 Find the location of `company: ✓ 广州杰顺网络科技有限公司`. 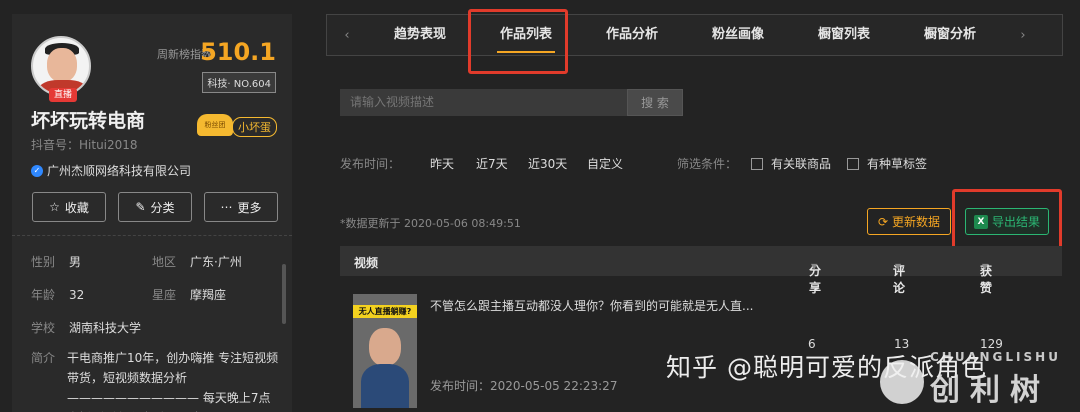

company: ✓ 广州杰顺网络科技有限公司 is located at coordinates (111, 170).